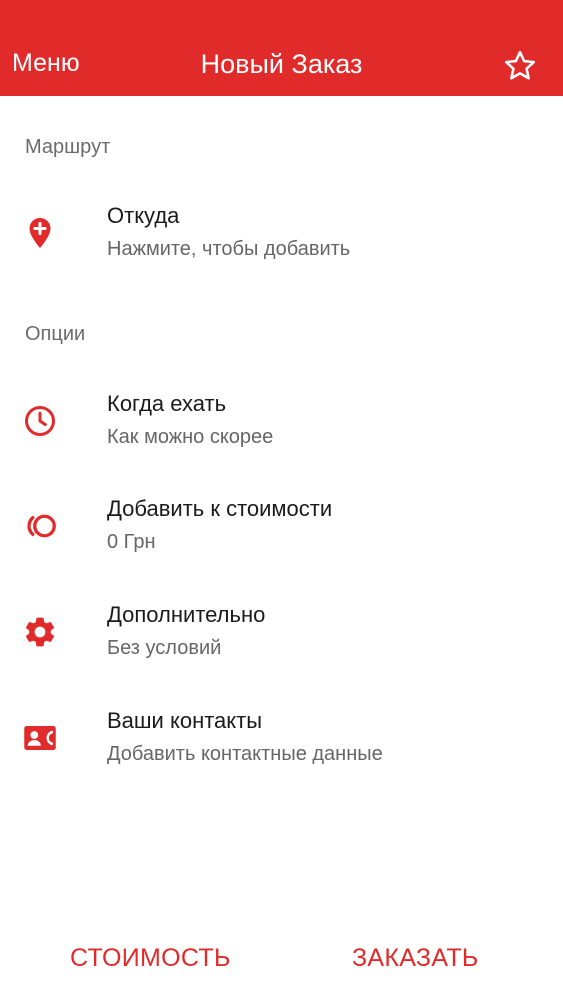 The width and height of the screenshot is (563, 1000). What do you see at coordinates (143, 215) in the screenshot?
I see `route-from-title: Откуда` at bounding box center [143, 215].